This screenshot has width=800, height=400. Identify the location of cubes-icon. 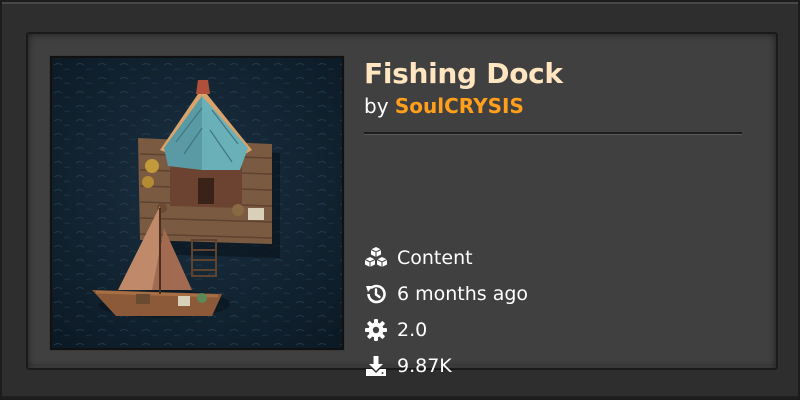
(376, 258).